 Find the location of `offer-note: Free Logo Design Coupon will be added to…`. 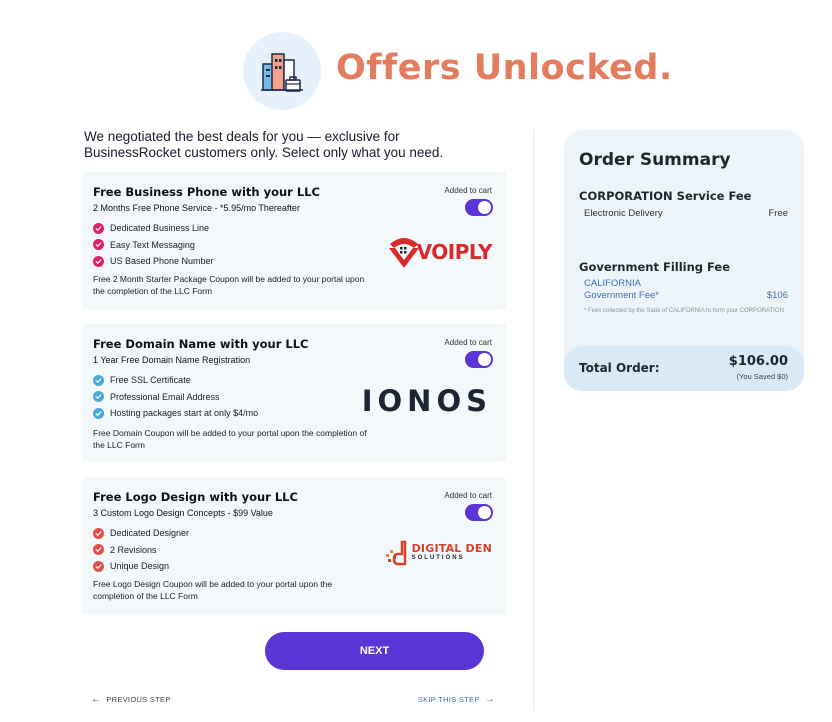

offer-note: Free Logo Design Coupon will be added to… is located at coordinates (213, 590).